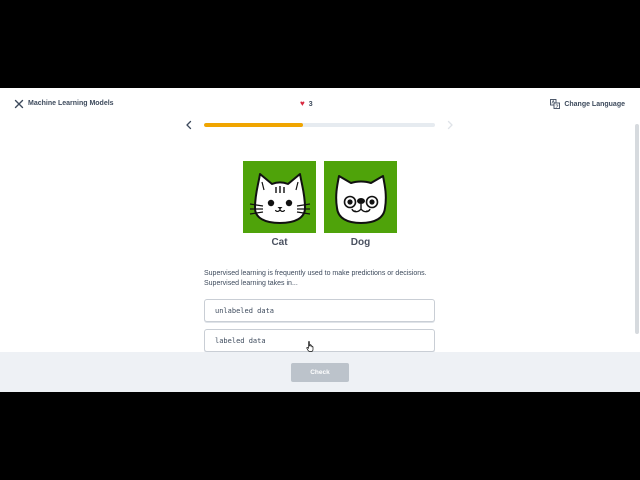 Image resolution: width=640 pixels, height=480 pixels. I want to click on answer-option-label: labeled data, so click(240, 340).